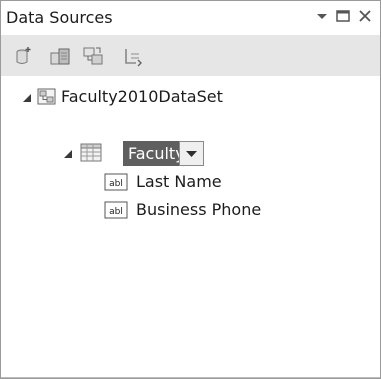  What do you see at coordinates (23, 56) in the screenshot?
I see `add-data-source-icon` at bounding box center [23, 56].